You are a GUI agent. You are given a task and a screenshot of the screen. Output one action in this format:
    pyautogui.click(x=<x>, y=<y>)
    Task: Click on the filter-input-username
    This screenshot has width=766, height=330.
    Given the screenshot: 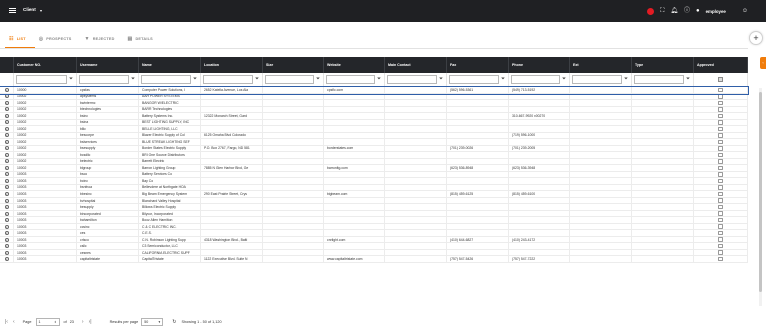 What is the action you would take?
    pyautogui.click(x=104, y=79)
    